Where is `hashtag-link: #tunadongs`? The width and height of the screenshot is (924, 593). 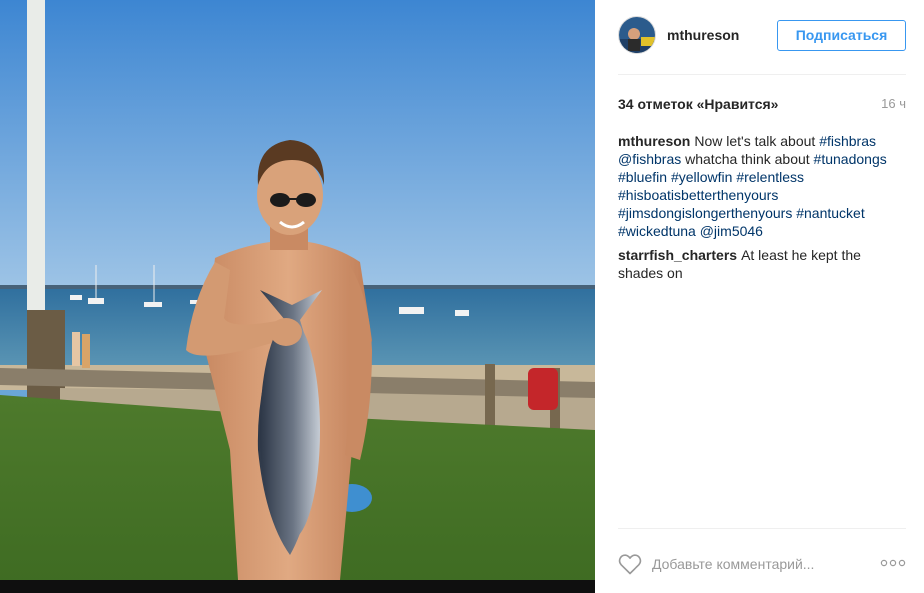
hashtag-link: #tunadongs is located at coordinates (850, 159).